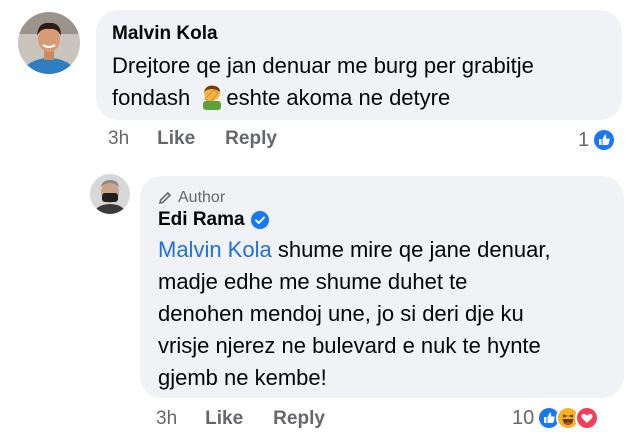  What do you see at coordinates (118, 139) in the screenshot?
I see `comment-timestamp: 3h` at bounding box center [118, 139].